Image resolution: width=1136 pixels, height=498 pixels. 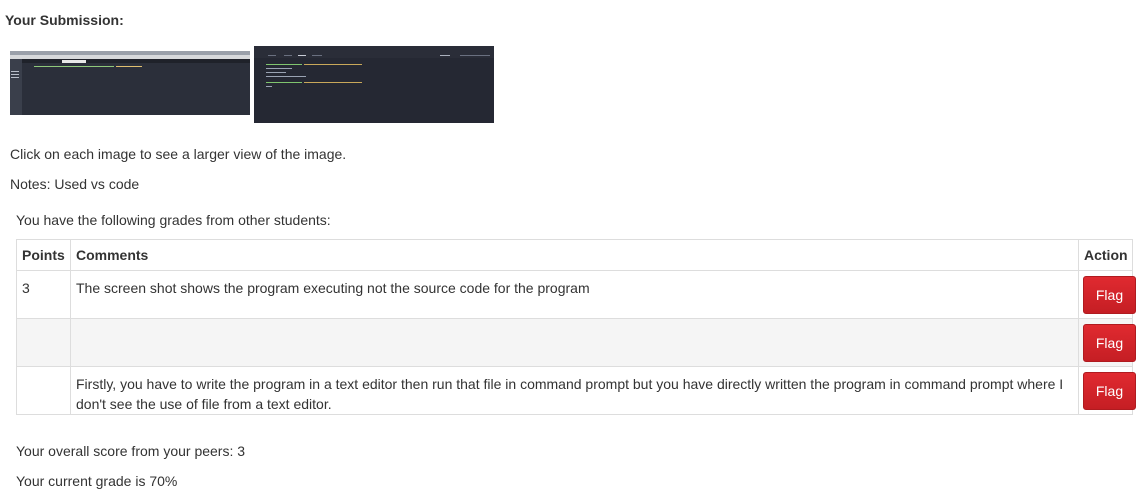 What do you see at coordinates (130, 83) in the screenshot?
I see `editor-screenshot-thumbnail` at bounding box center [130, 83].